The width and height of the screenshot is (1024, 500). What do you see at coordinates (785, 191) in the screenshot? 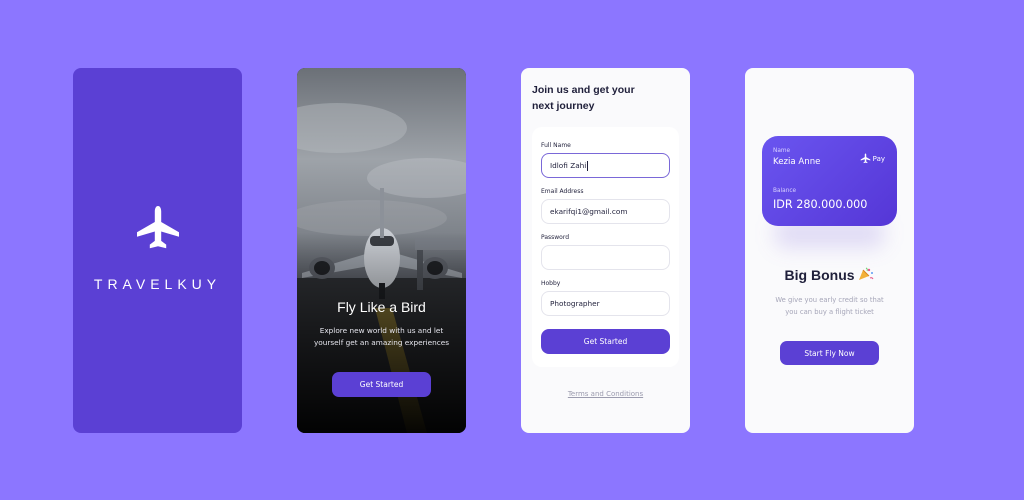
I see `card-balance-label: Balance` at bounding box center [785, 191].